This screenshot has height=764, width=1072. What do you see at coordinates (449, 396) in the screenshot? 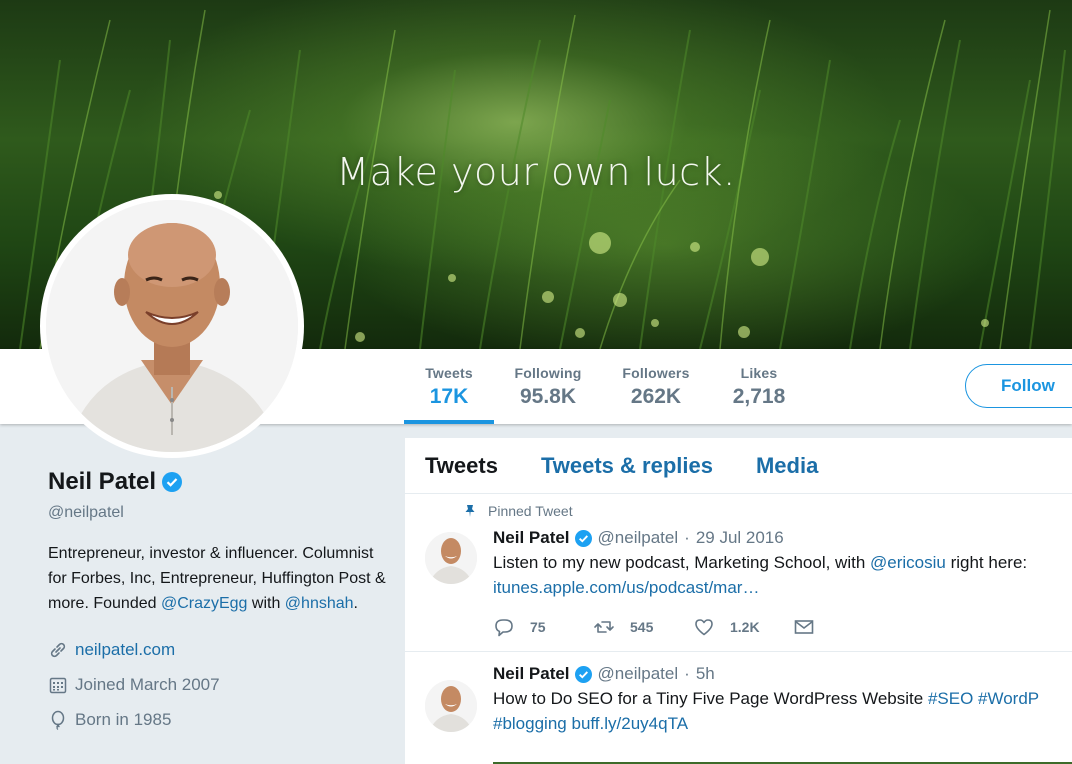
I see `stat-value: 17K` at bounding box center [449, 396].